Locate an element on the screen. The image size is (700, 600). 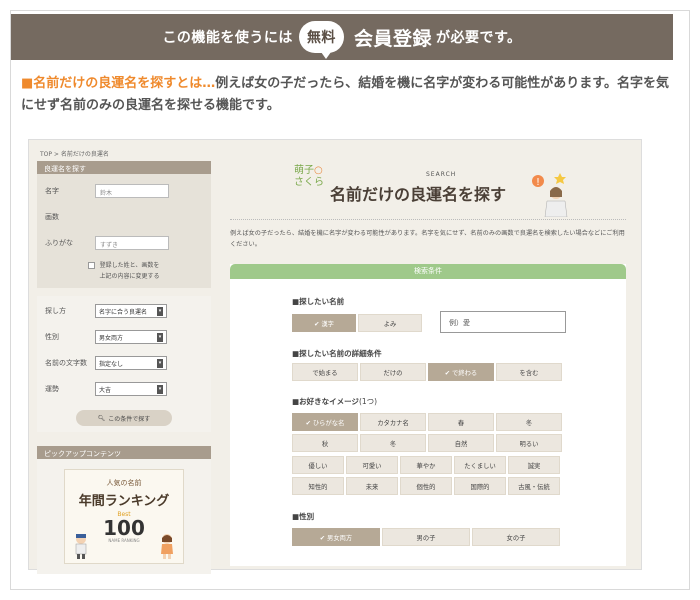
stroke-row: 画数 is located at coordinates (124, 217).